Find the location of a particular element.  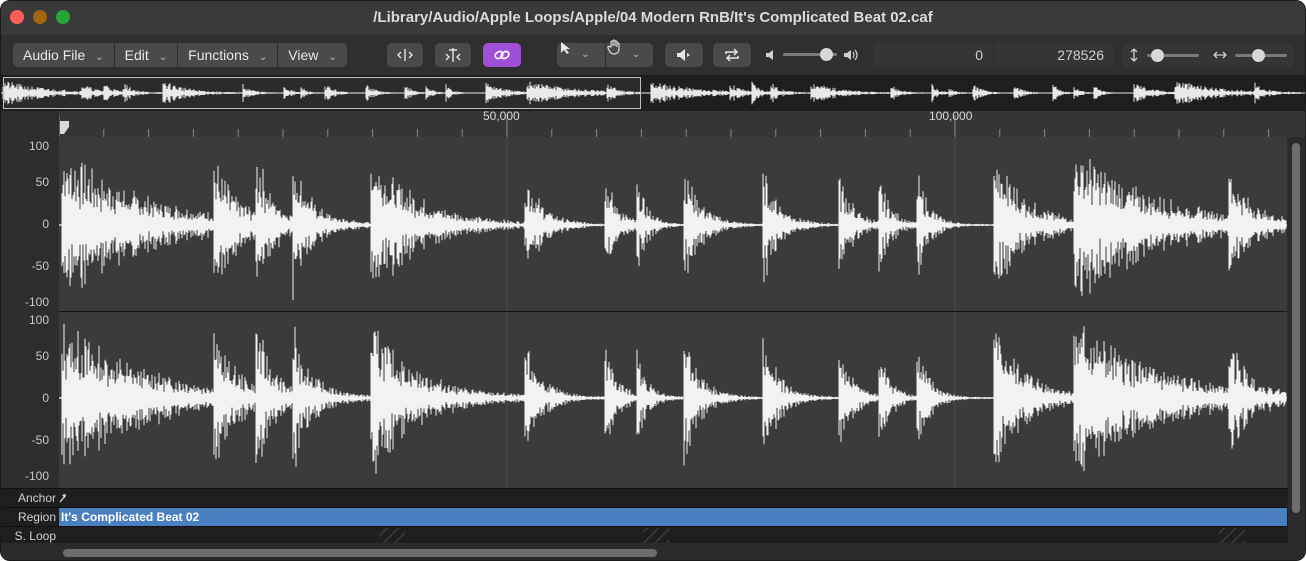

tool-group: ⌄ ⌄ is located at coordinates (605, 53).